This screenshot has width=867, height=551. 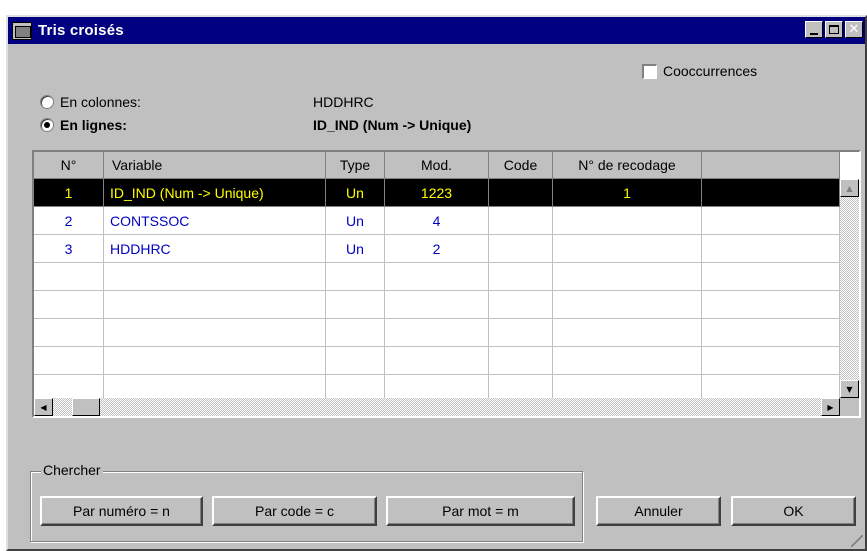 What do you see at coordinates (699, 71) in the screenshot?
I see `cooccurrences-option: Cooccurrences` at bounding box center [699, 71].